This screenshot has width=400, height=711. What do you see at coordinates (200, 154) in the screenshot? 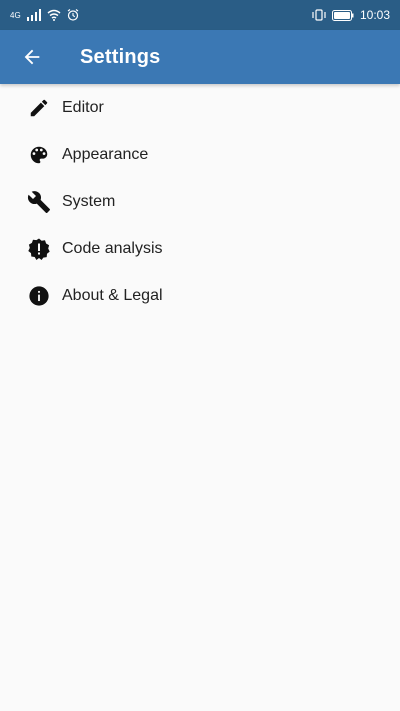
I see `settings-item-appearance: Appearance` at bounding box center [200, 154].